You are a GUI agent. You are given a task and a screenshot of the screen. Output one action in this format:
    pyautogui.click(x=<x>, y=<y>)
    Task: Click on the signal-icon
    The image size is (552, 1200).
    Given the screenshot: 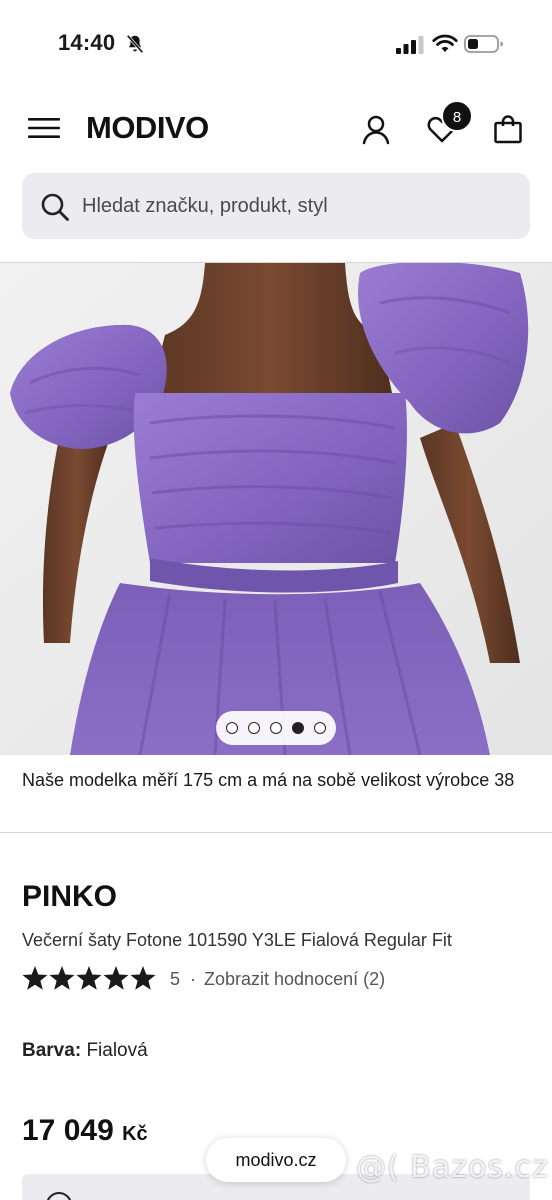 What is the action you would take?
    pyautogui.click(x=410, y=45)
    